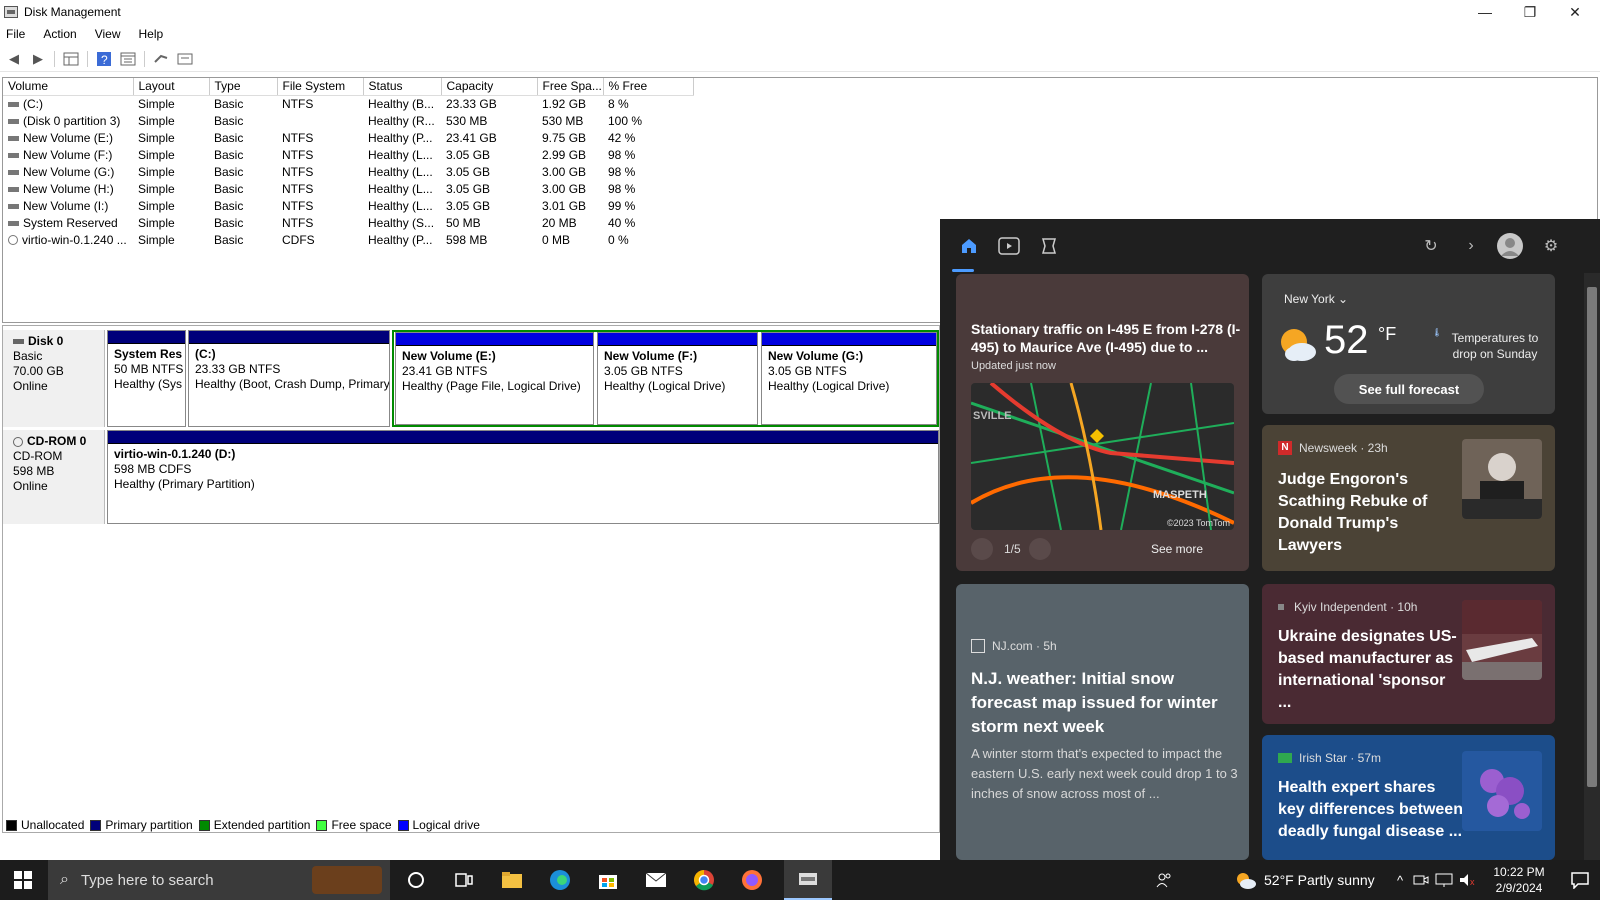 The image size is (1600, 900). I want to click on disk-type: CD-ROM, so click(38, 456).